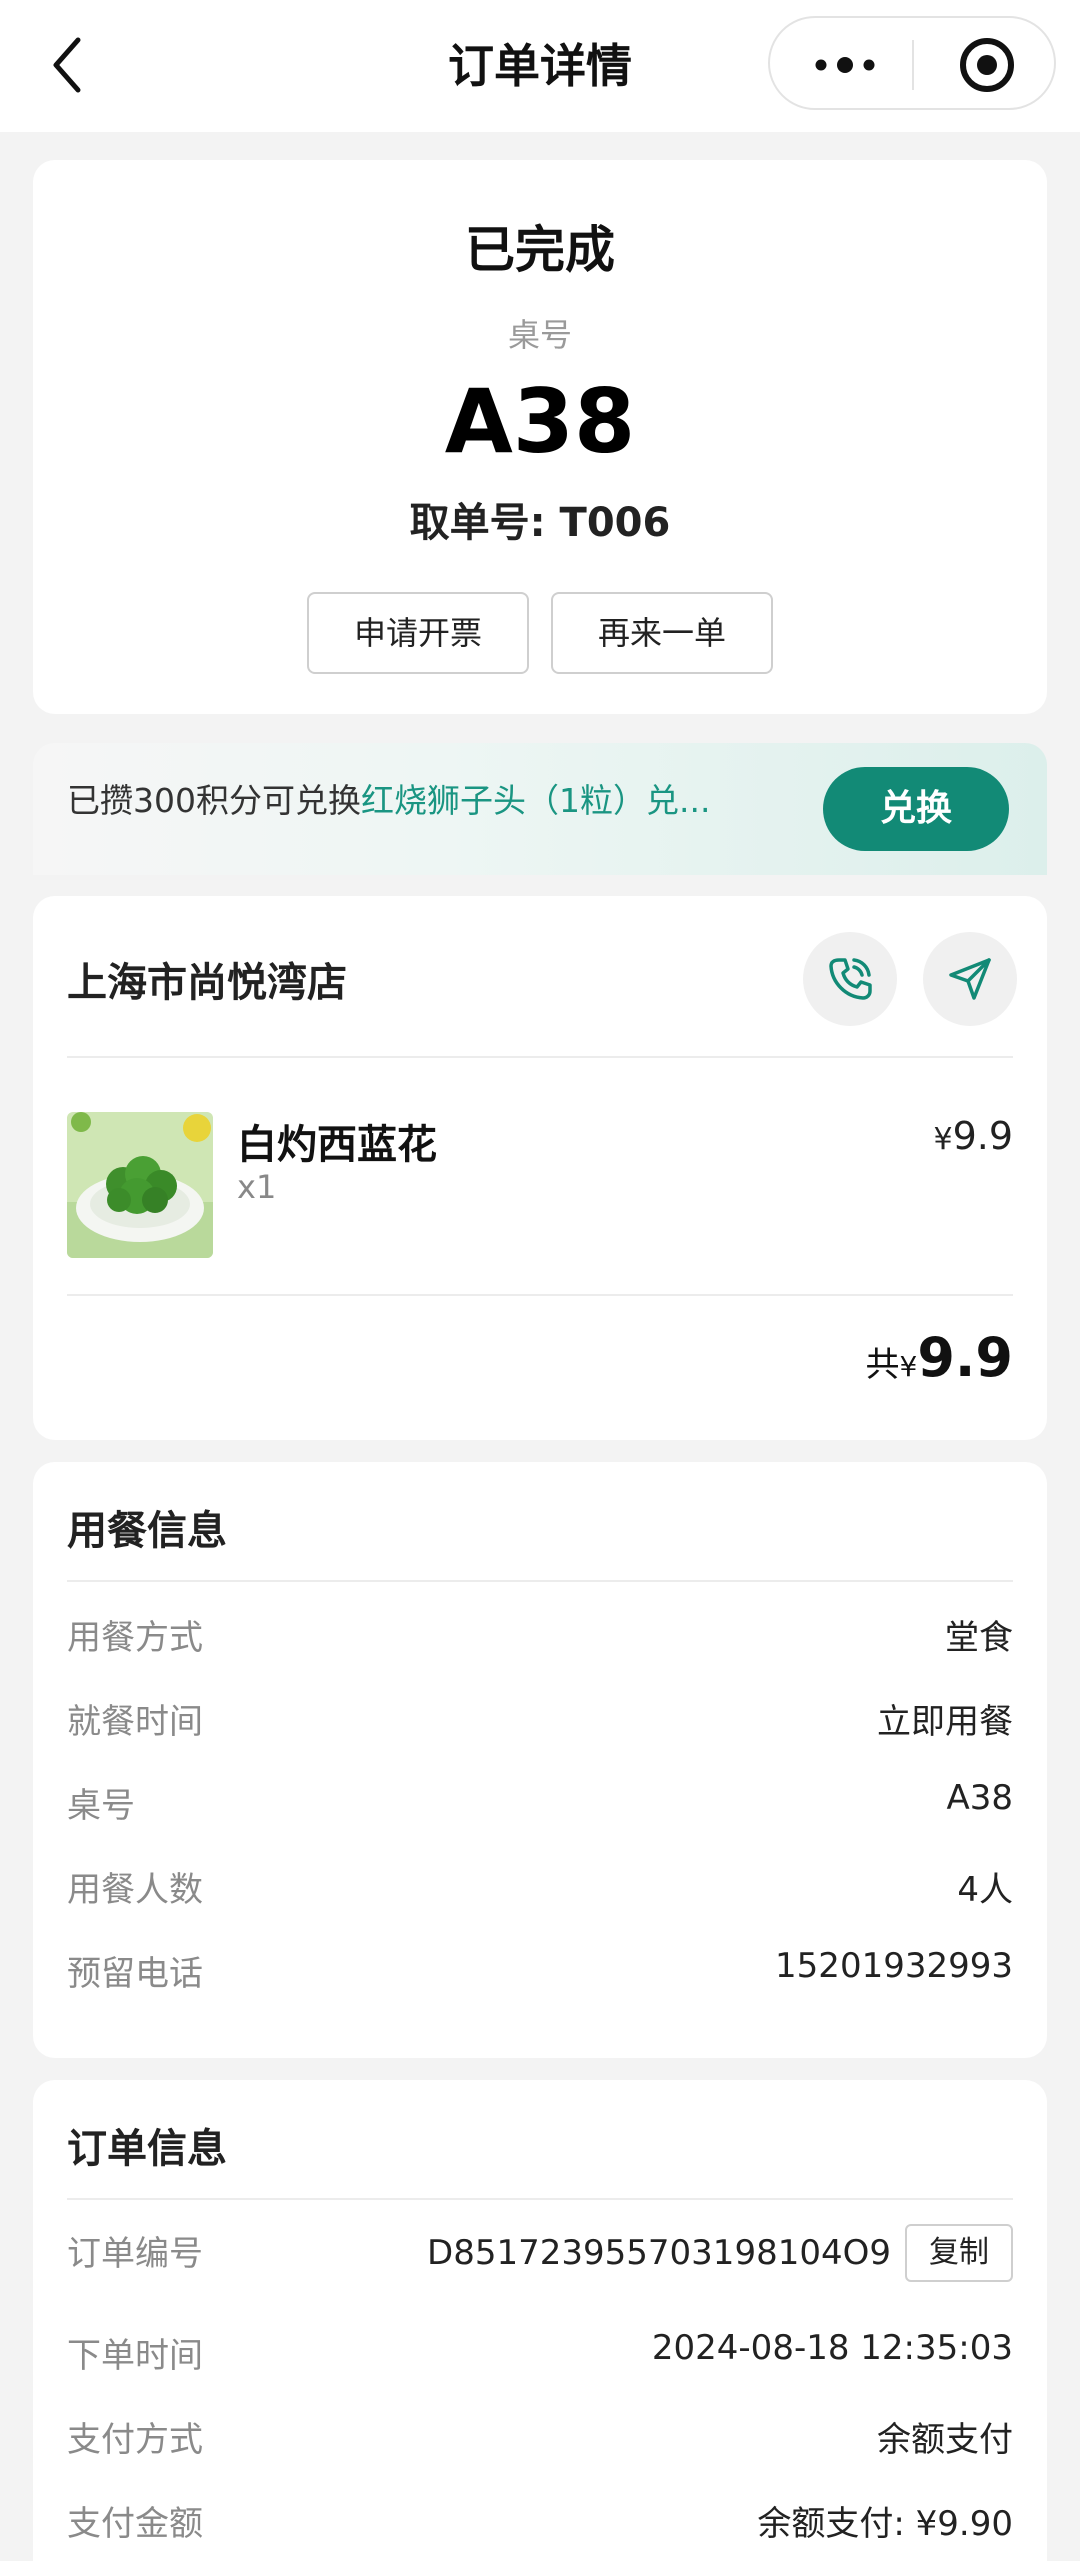  What do you see at coordinates (135, 1890) in the screenshot?
I see `info-key: 用餐人数` at bounding box center [135, 1890].